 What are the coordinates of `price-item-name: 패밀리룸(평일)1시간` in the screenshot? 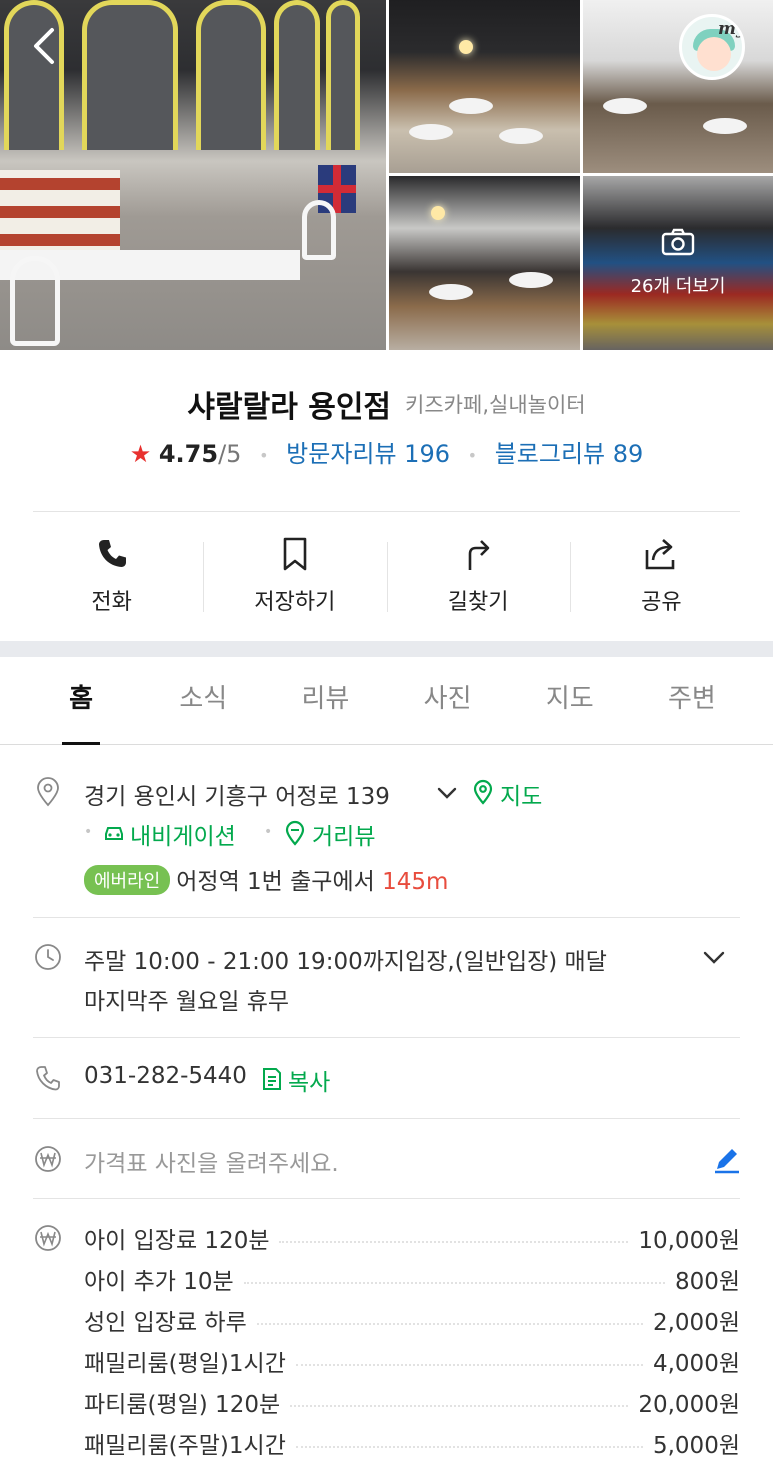 It's located at (185, 1364).